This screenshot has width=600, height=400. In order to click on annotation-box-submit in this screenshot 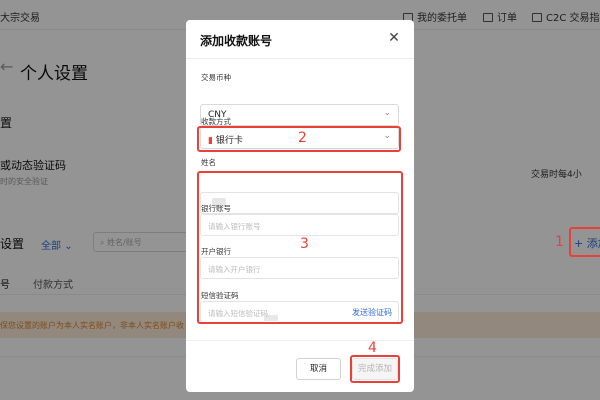, I will do `click(375, 369)`.